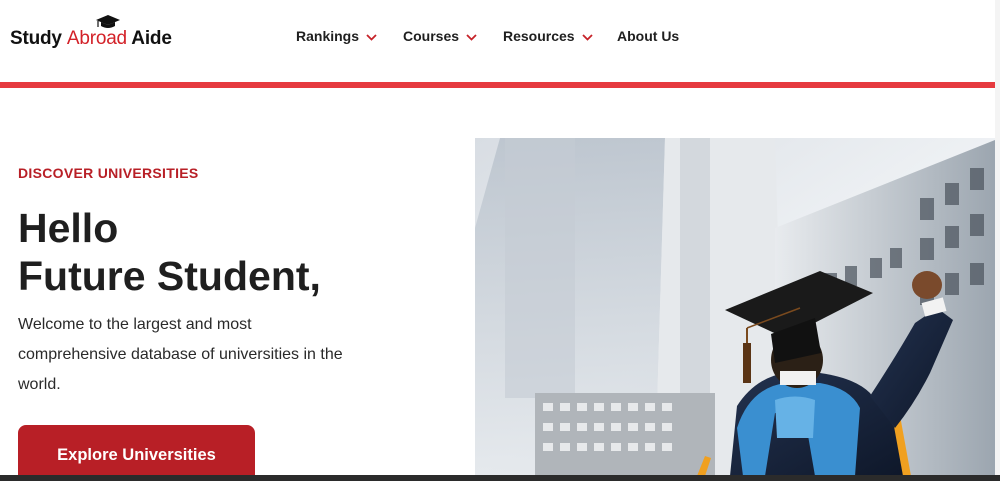  I want to click on site-logo: Study Abroad Aide, so click(100, 34).